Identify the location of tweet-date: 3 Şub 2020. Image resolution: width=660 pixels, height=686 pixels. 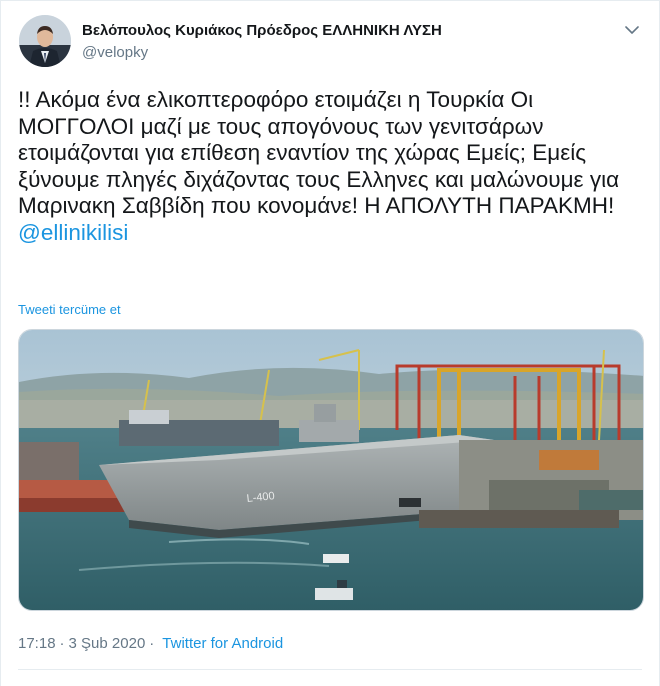
(107, 643).